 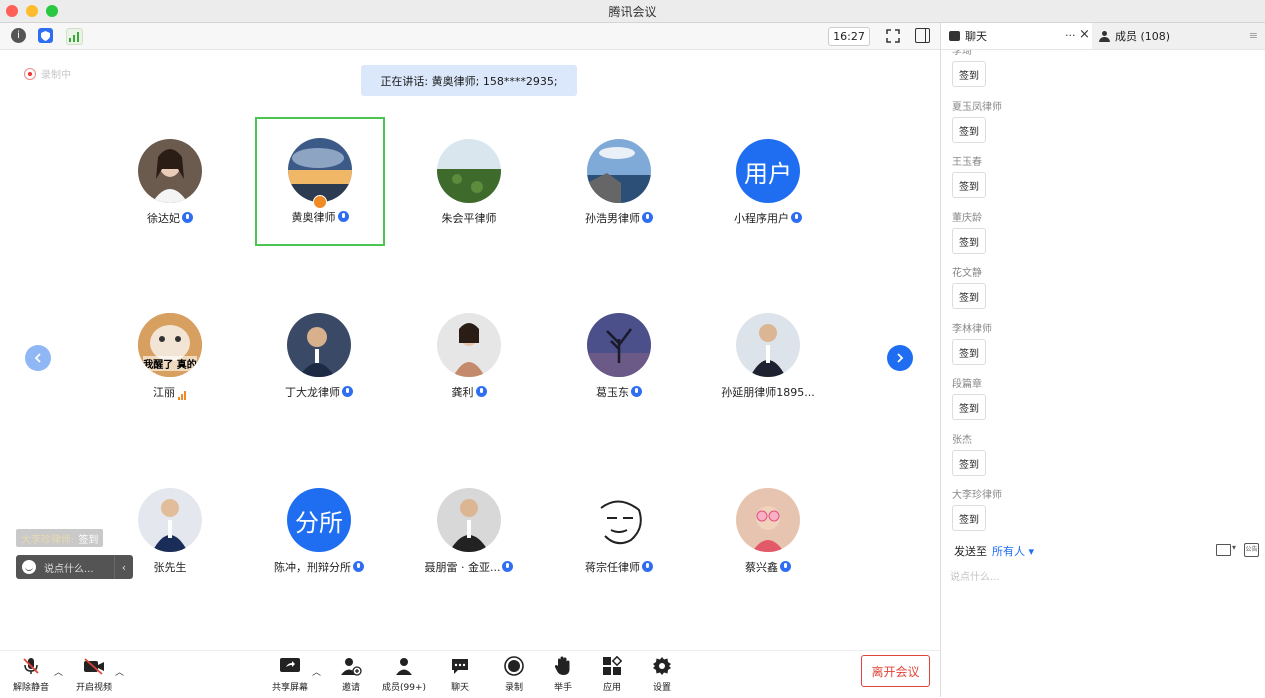 I want to click on list-item: 李林律师 签到, so click(x=972, y=342).